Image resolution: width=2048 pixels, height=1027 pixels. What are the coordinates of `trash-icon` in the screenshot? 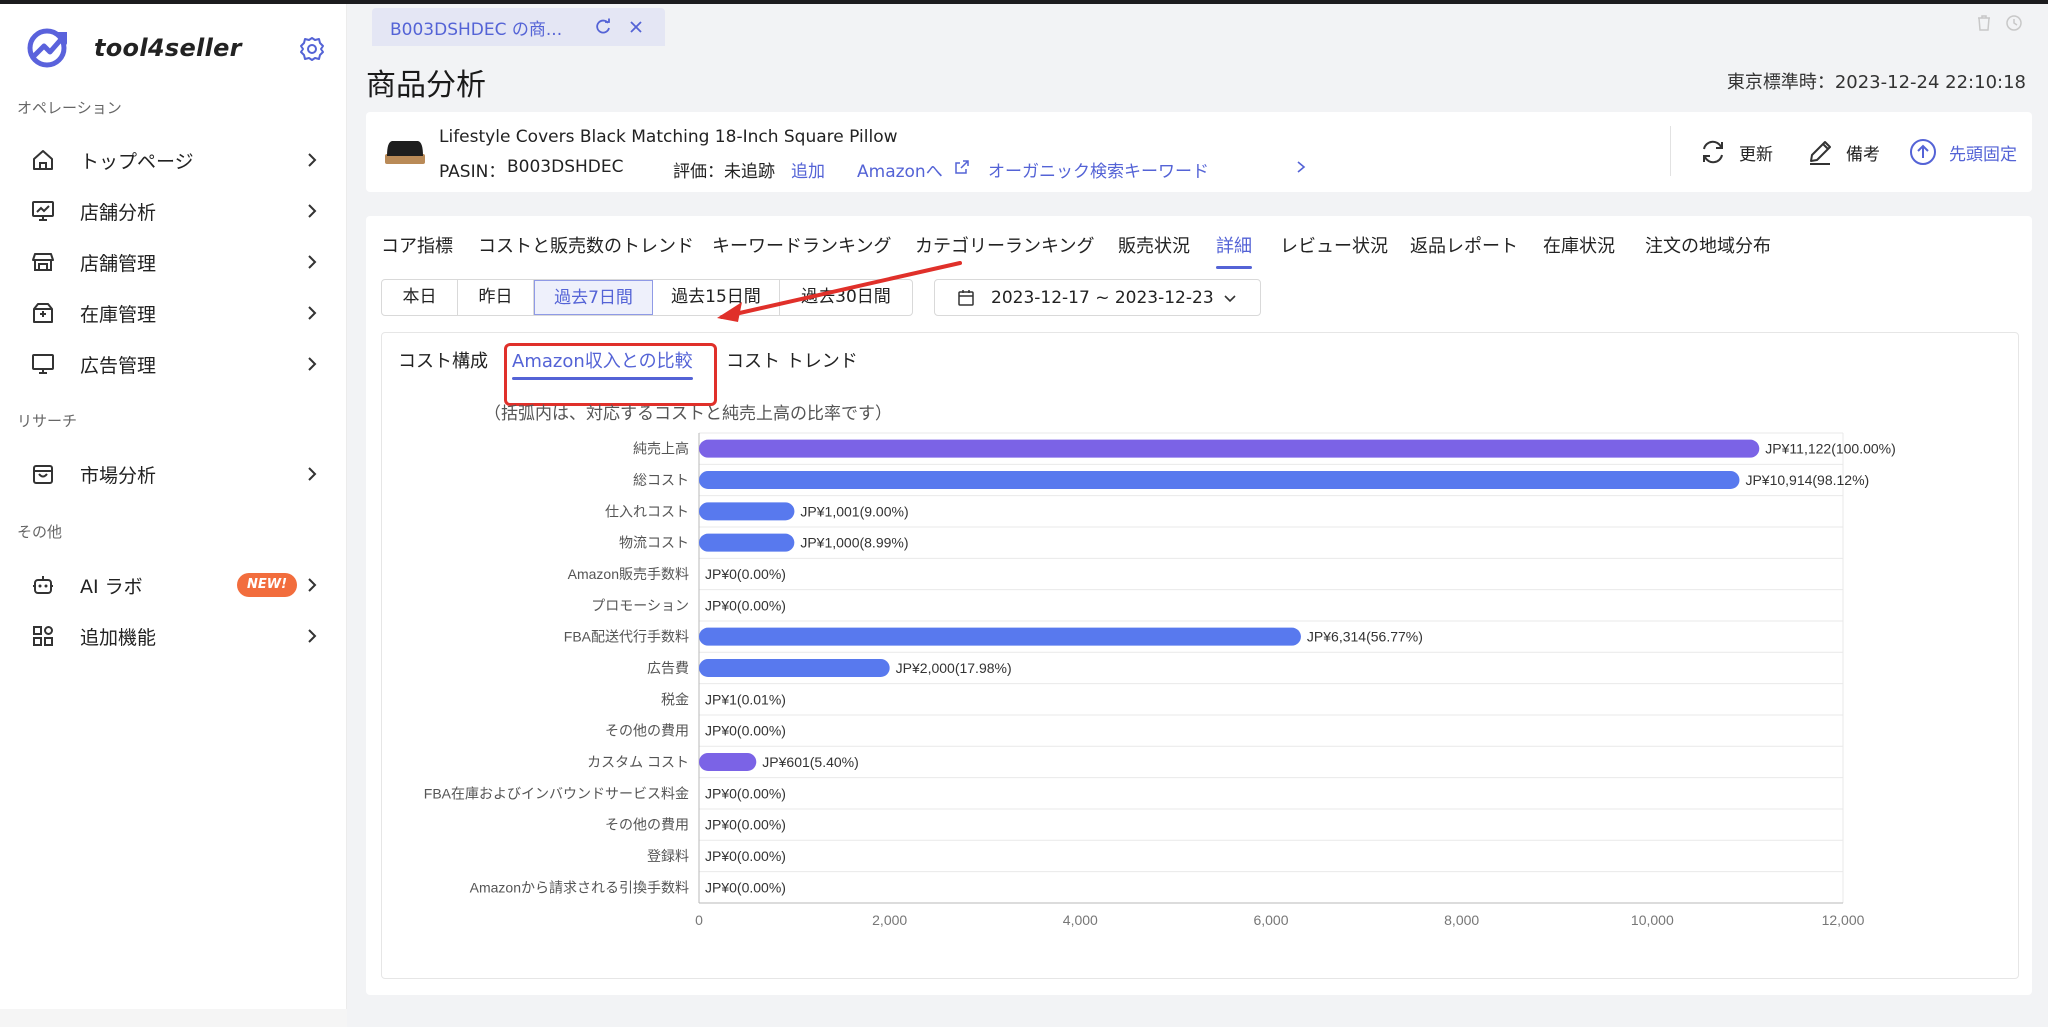 It's located at (1984, 23).